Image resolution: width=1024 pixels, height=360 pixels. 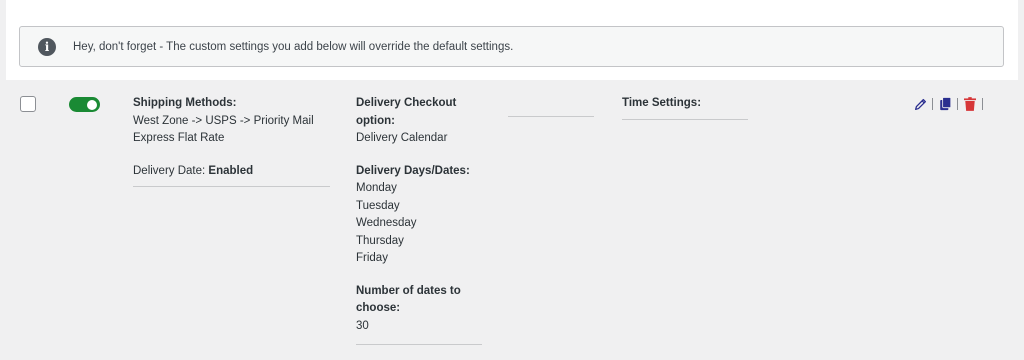 I want to click on shipping-methods-label: Shipping Methods:, so click(x=185, y=103).